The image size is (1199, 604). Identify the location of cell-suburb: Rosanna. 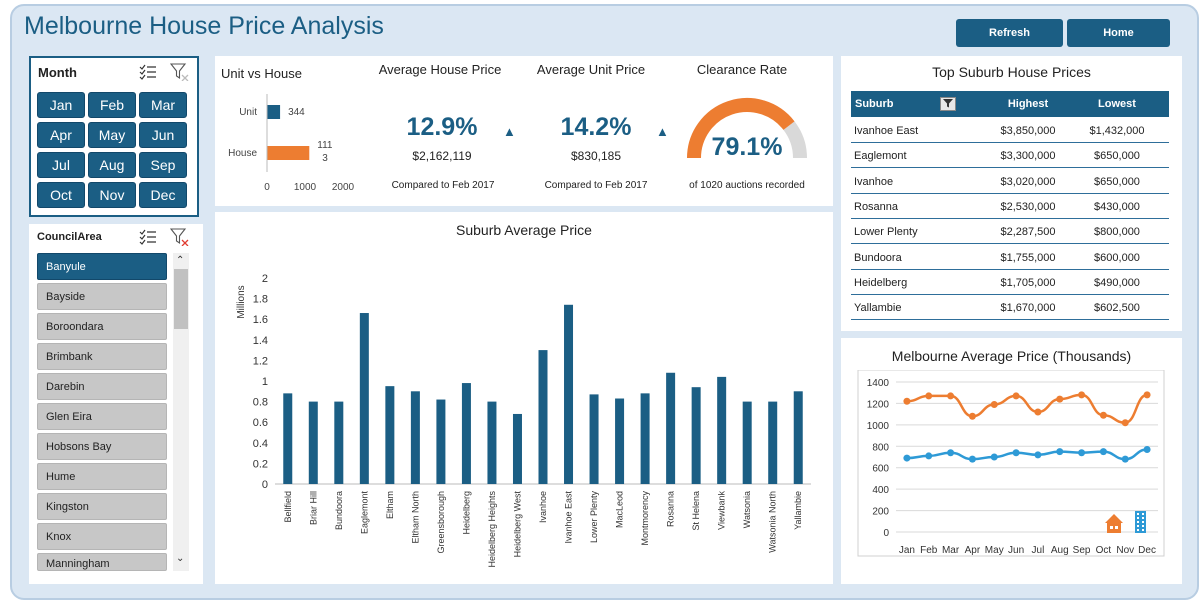
(876, 206).